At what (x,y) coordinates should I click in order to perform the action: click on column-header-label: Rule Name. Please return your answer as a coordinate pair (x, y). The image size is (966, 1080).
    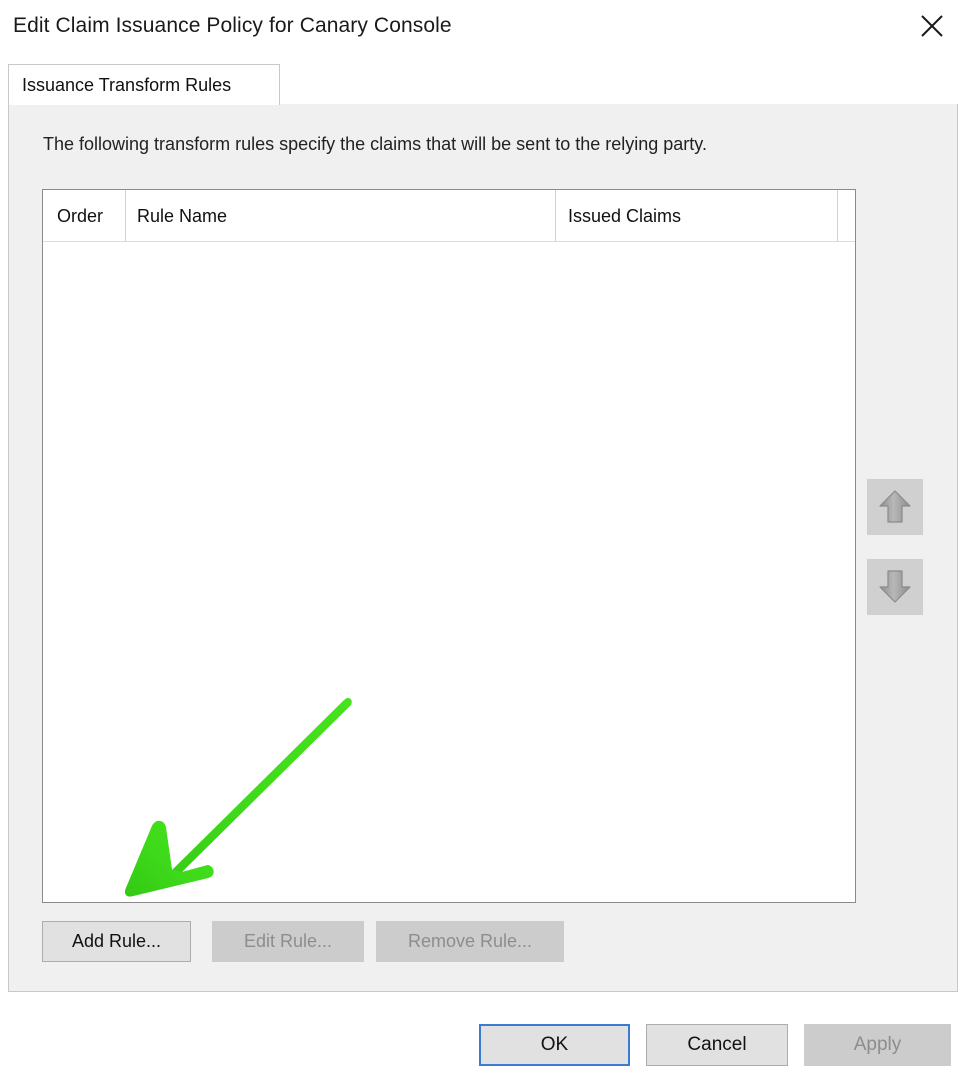
    Looking at the image, I should click on (182, 215).